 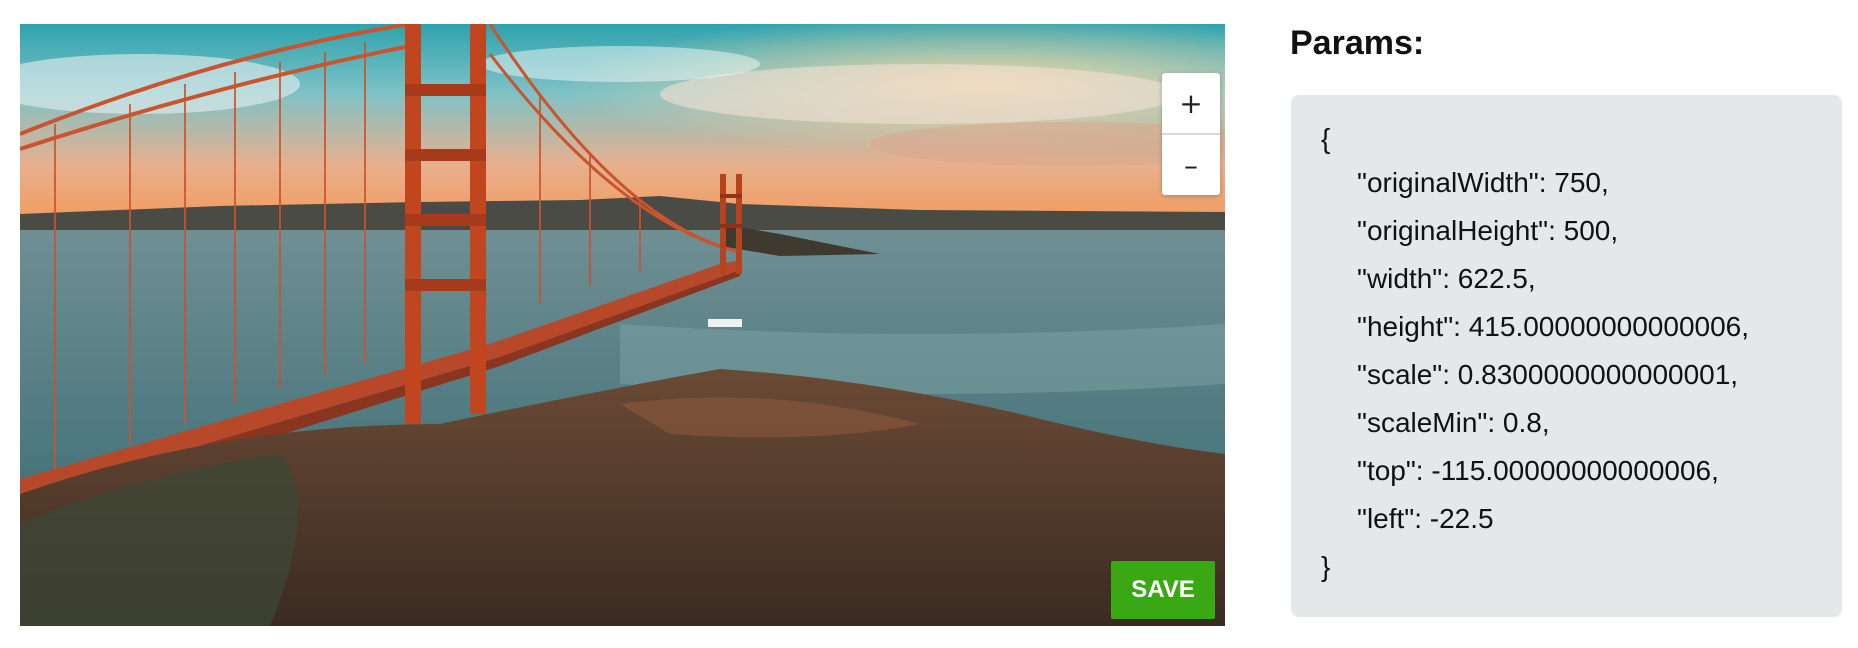 What do you see at coordinates (1488, 230) in the screenshot?
I see `param-line-original-height: "originalHeight": 500,` at bounding box center [1488, 230].